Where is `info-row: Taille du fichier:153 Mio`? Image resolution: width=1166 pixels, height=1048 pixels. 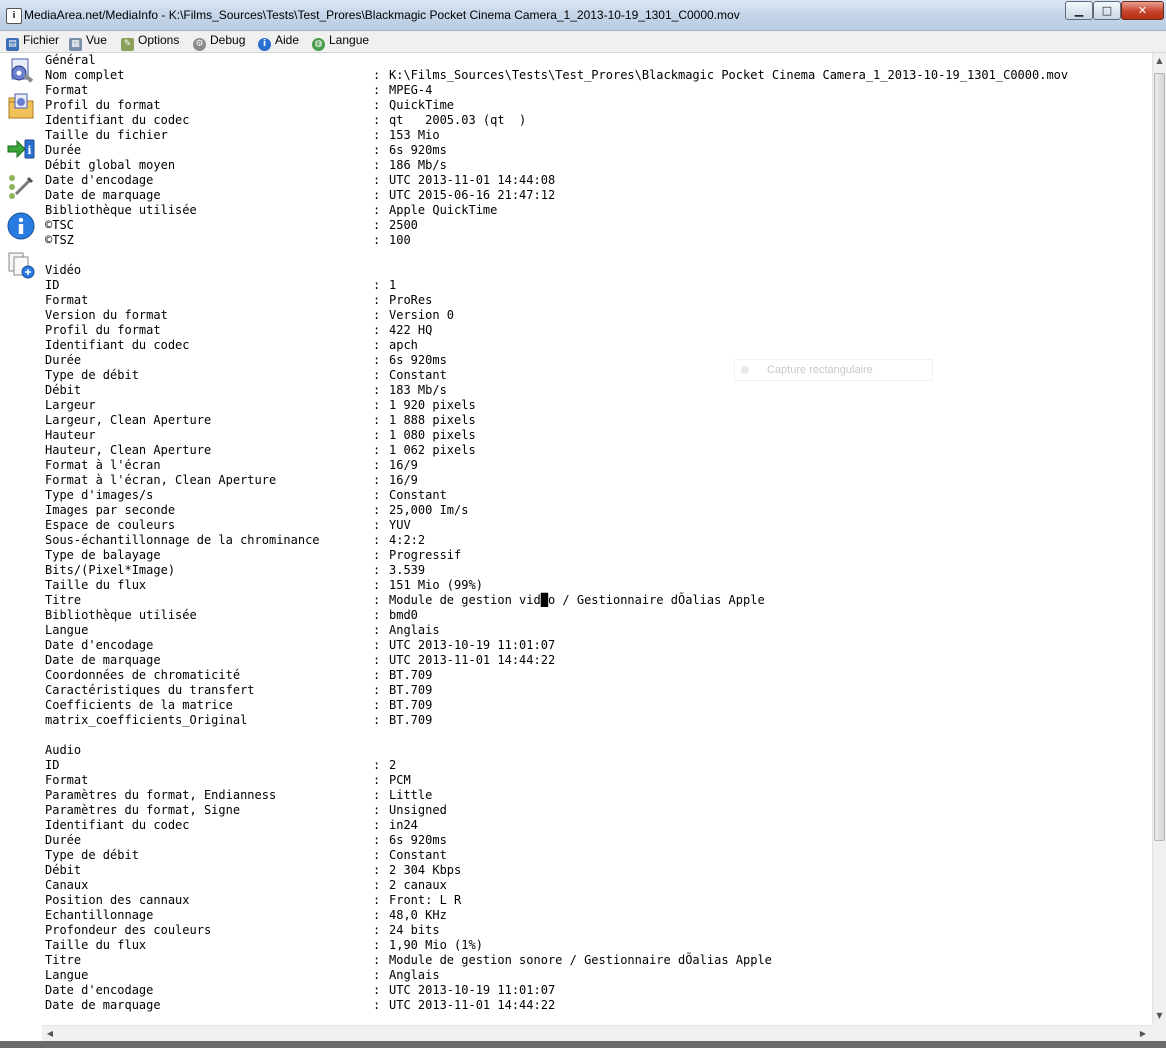 info-row: Taille du fichier:153 Mio is located at coordinates (598, 135).